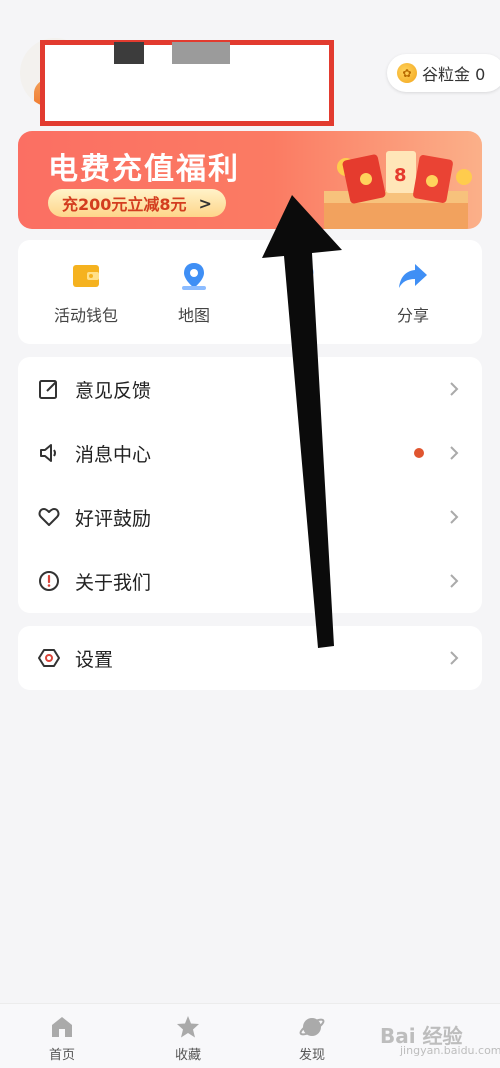  What do you see at coordinates (62, 1038) in the screenshot?
I see `nav-tab-home: 首页` at bounding box center [62, 1038].